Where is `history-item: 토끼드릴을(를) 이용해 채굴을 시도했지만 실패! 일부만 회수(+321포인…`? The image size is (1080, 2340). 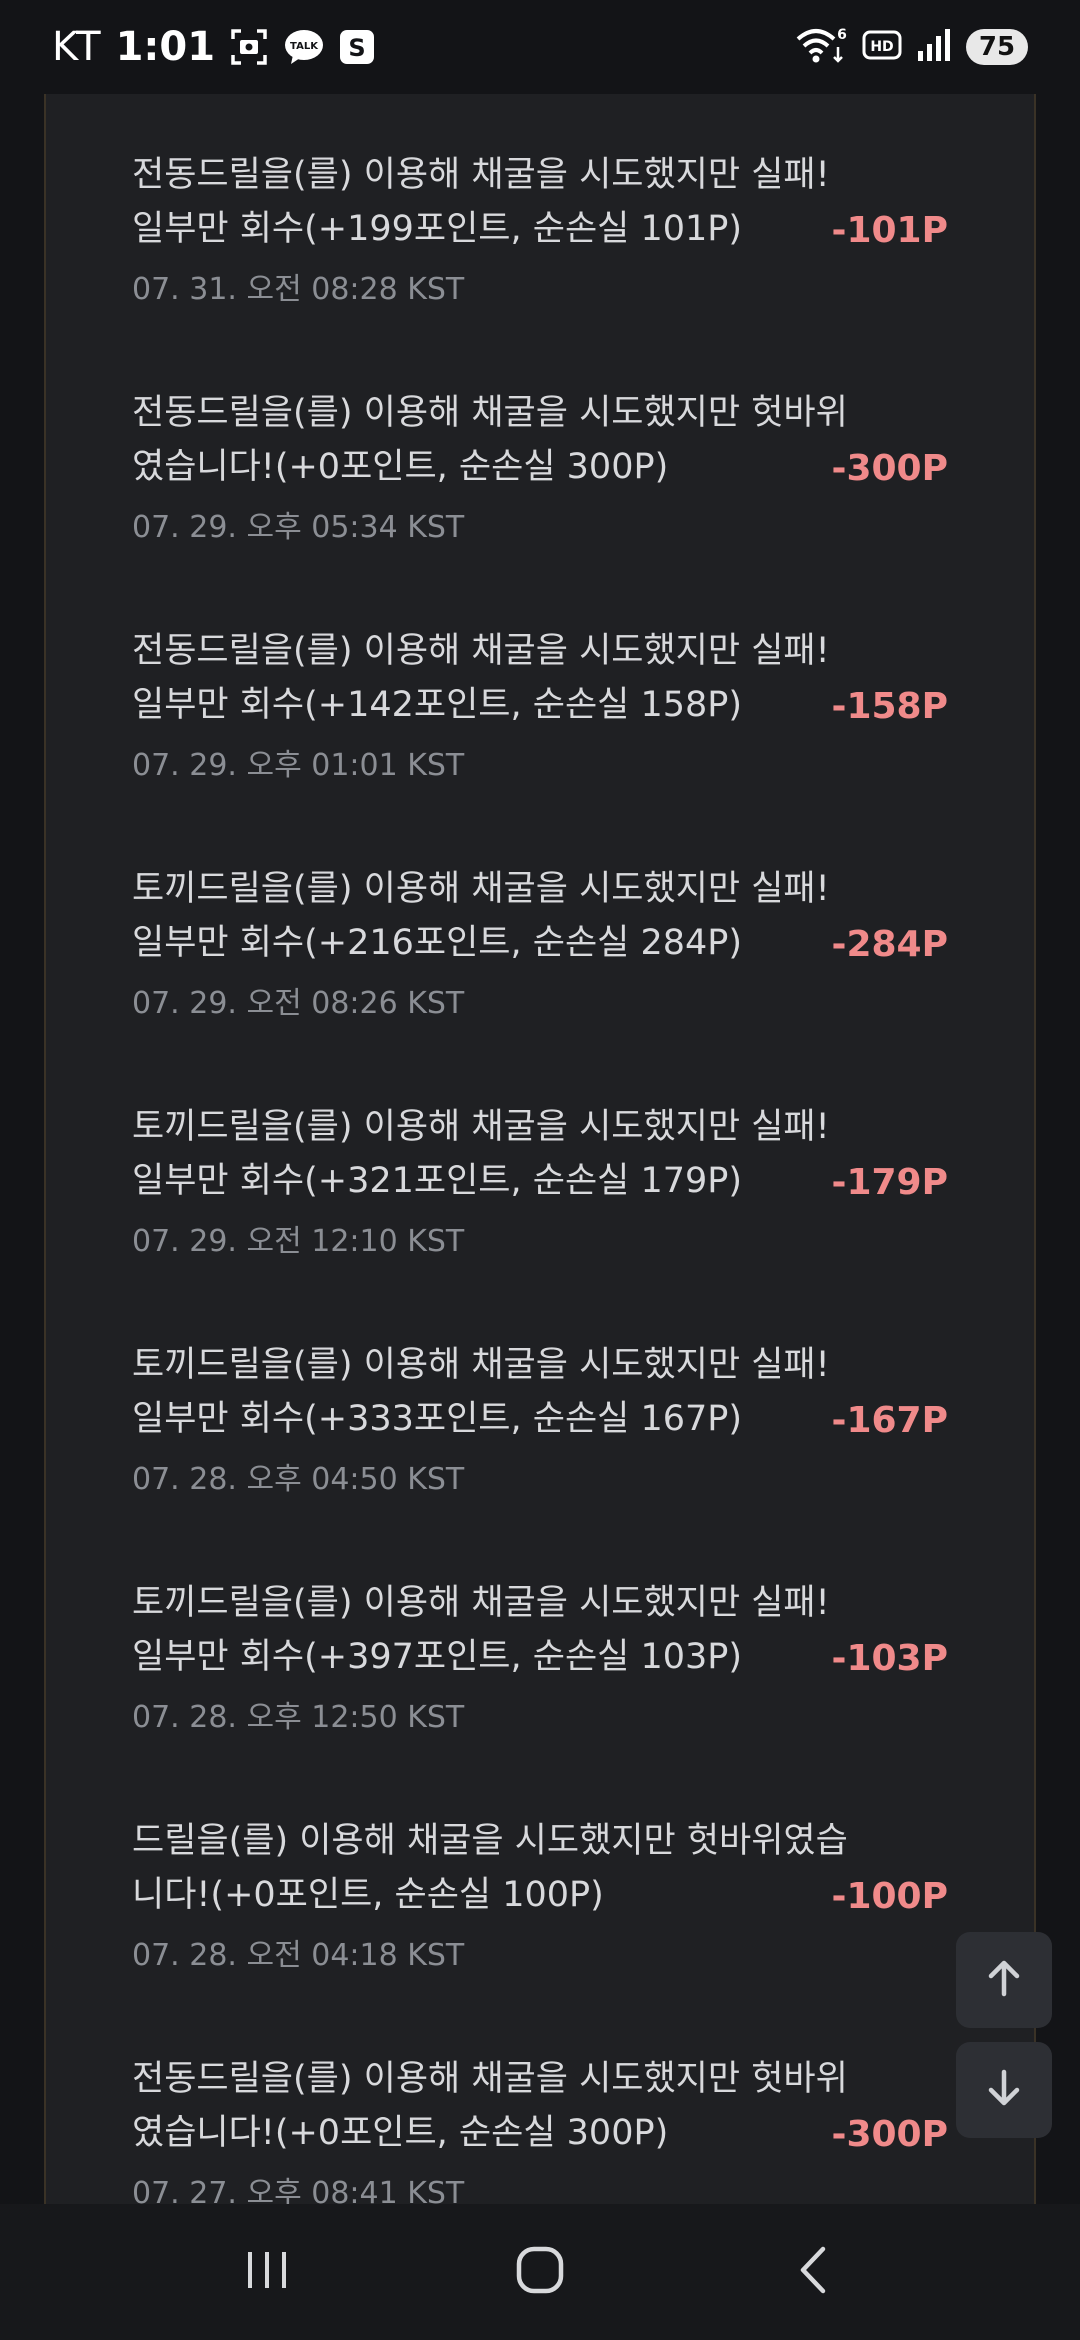 history-item: 토끼드릴을(를) 이용해 채굴을 시도했지만 실패! 일부만 회수(+321포인… is located at coordinates (540, 1219).